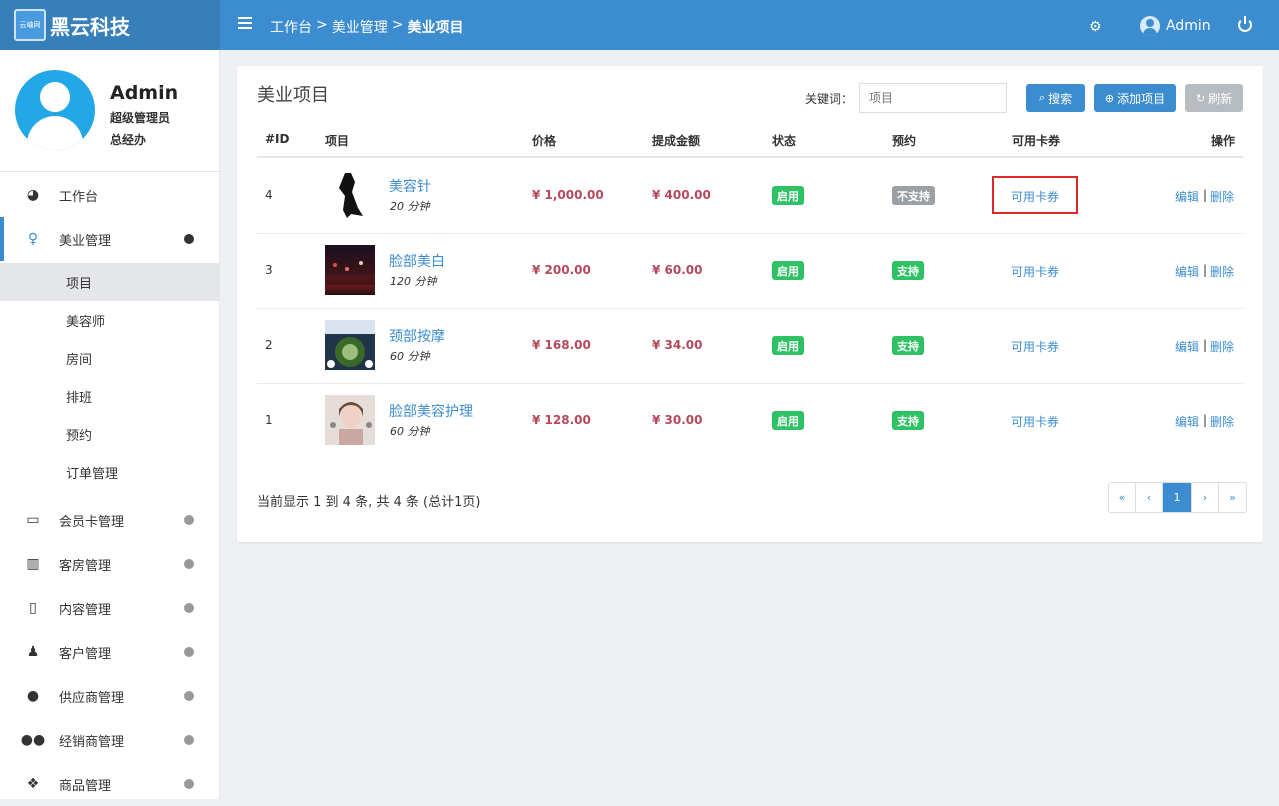 The image size is (1279, 806). What do you see at coordinates (109, 434) in the screenshot?
I see `sidebar-subitem-booking: 预约` at bounding box center [109, 434].